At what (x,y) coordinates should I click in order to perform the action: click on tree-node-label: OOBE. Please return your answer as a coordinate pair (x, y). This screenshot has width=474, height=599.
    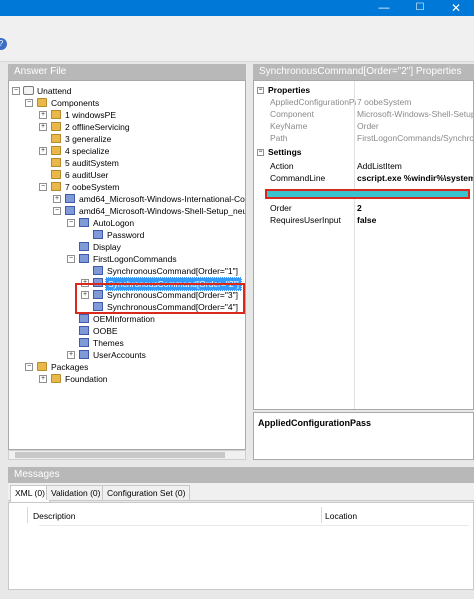
    Looking at the image, I should click on (105, 331).